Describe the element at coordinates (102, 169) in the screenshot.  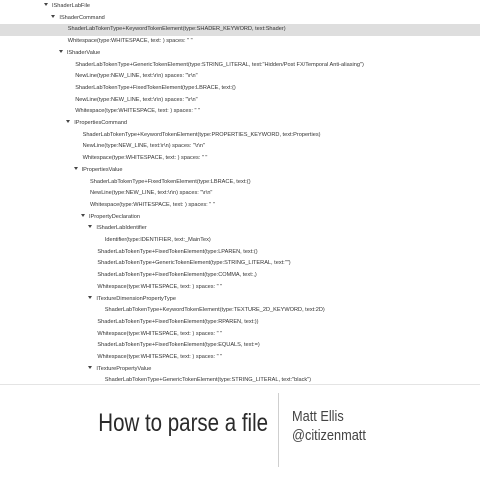
I see `tree-node-label: IPropertiesValue` at that location.